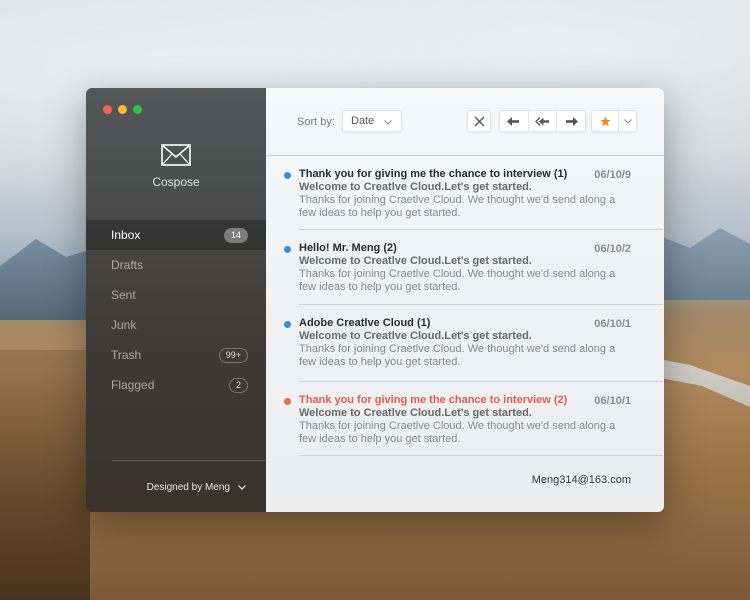 This screenshot has width=750, height=600. What do you see at coordinates (176, 235) in the screenshot?
I see `sidebar-item-inbox: Inbox 14` at bounding box center [176, 235].